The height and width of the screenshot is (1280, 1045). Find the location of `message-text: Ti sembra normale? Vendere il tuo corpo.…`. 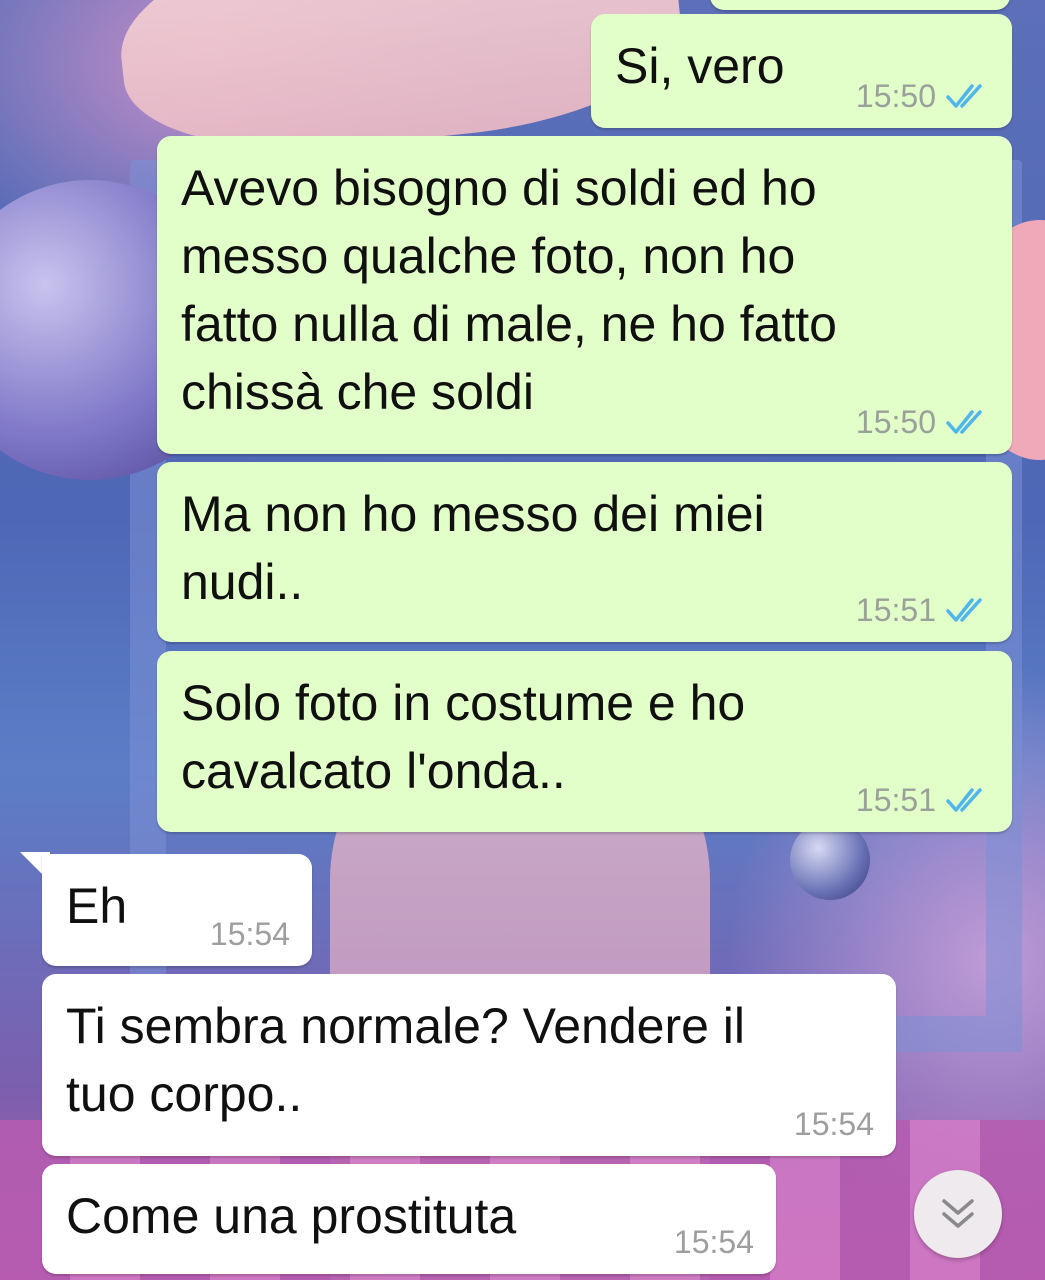

message-text: Ti sembra normale? Vendere il tuo corpo.… is located at coordinates (406, 1060).